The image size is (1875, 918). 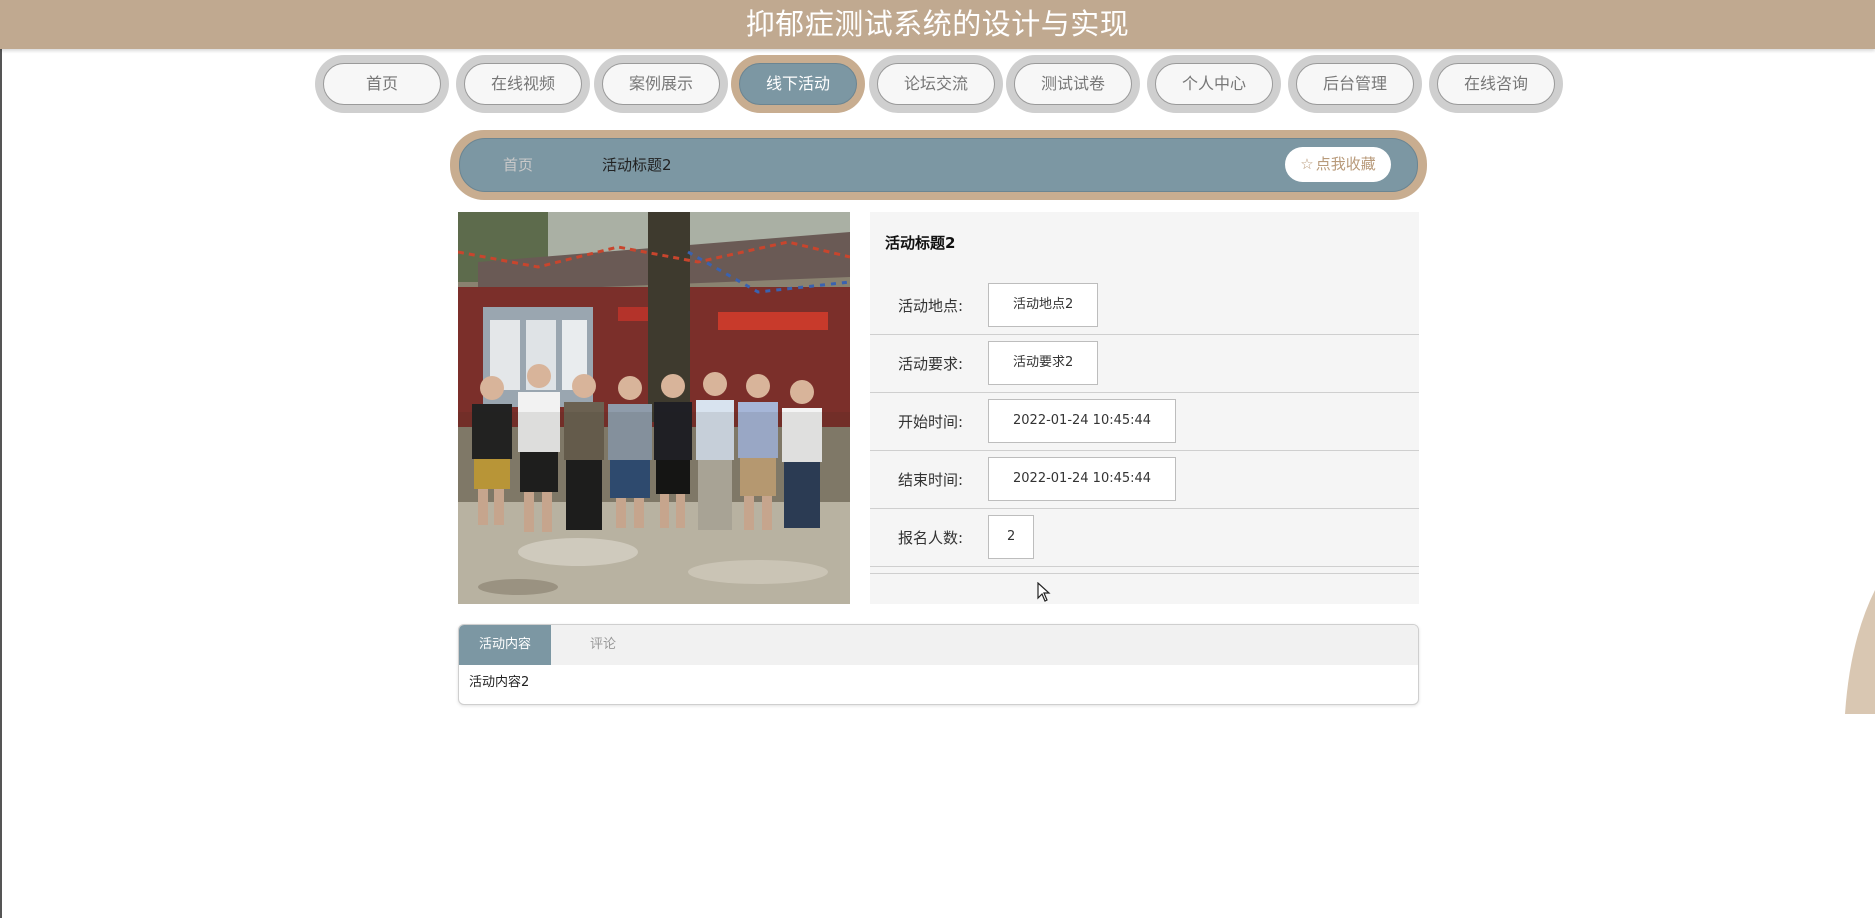 I want to click on group-photo-image, so click(x=654, y=408).